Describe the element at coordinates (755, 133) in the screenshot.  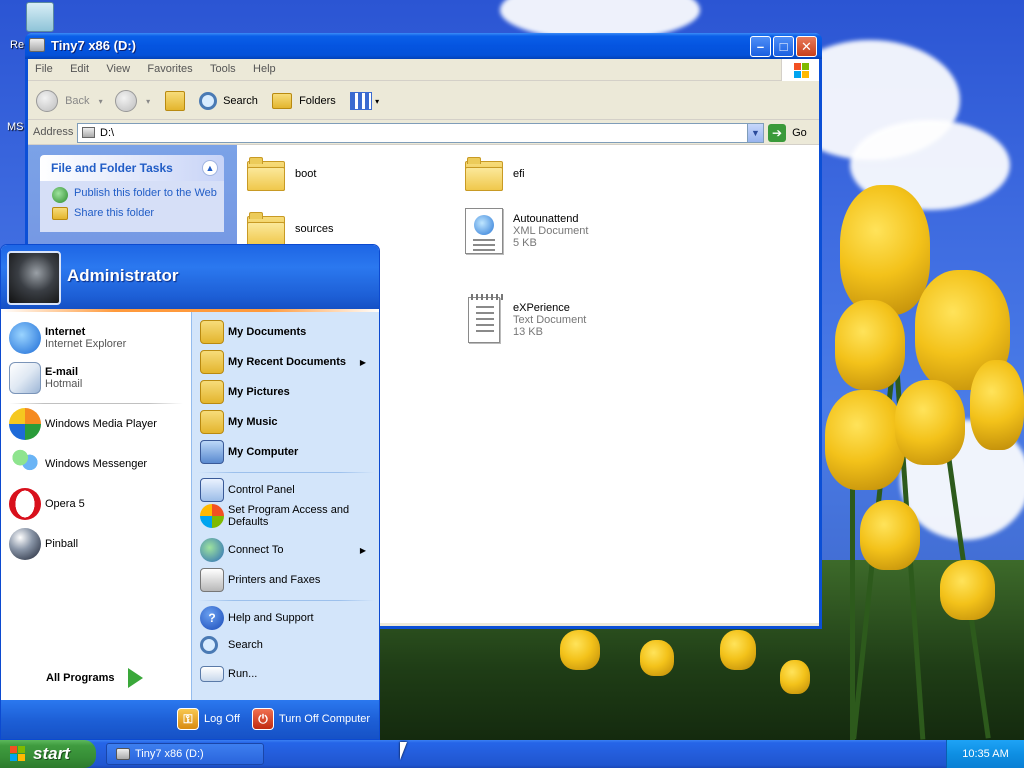
I see `address-dropdown-button: ▼` at that location.